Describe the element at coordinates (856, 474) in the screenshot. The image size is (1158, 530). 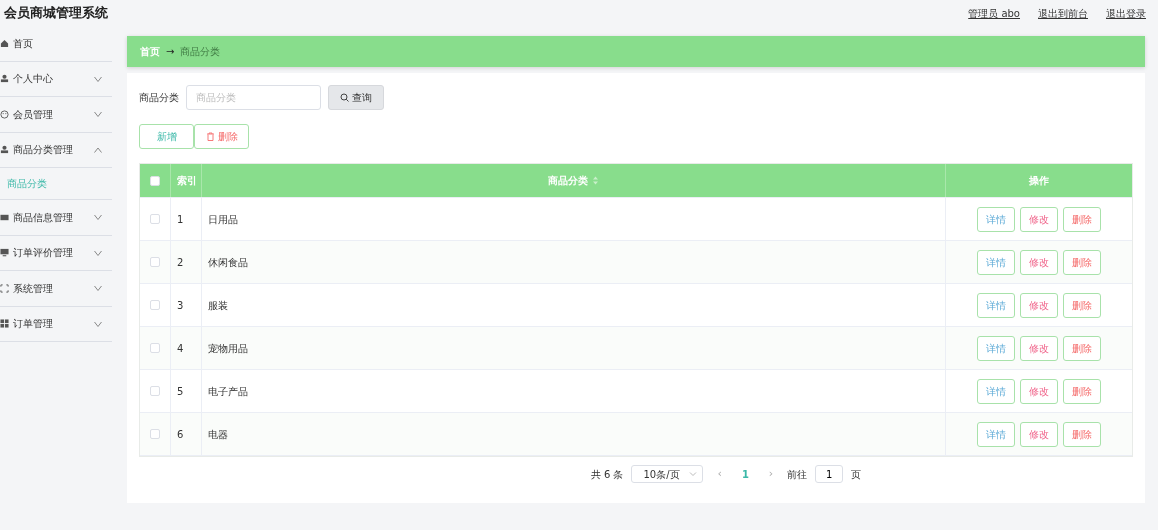
I see `page-suffix: 页` at that location.